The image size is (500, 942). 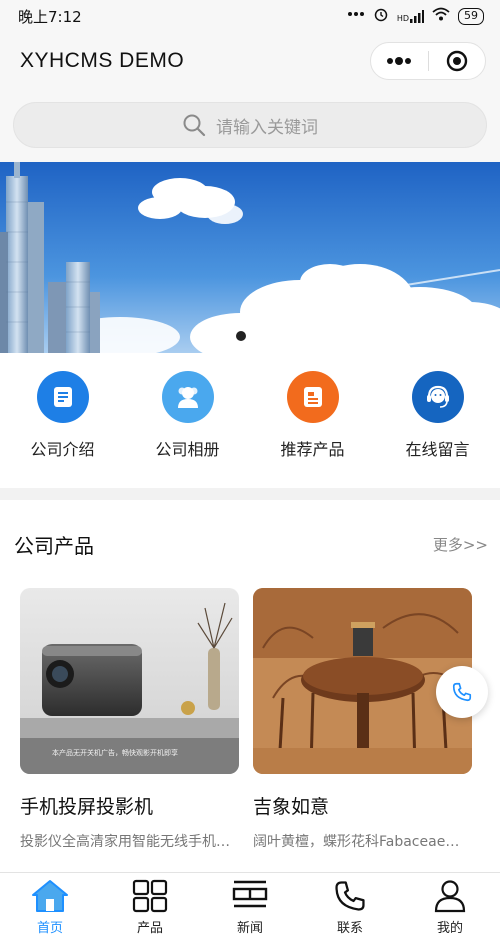 I want to click on user-icon, so click(x=450, y=896).